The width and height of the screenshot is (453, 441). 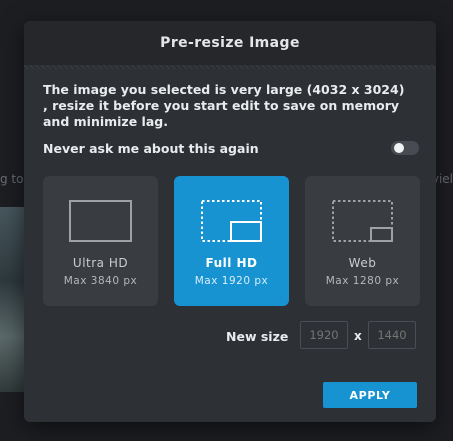 I want to click on option-ultra-hd: Ultra HD Max 3840 px, so click(x=100, y=241).